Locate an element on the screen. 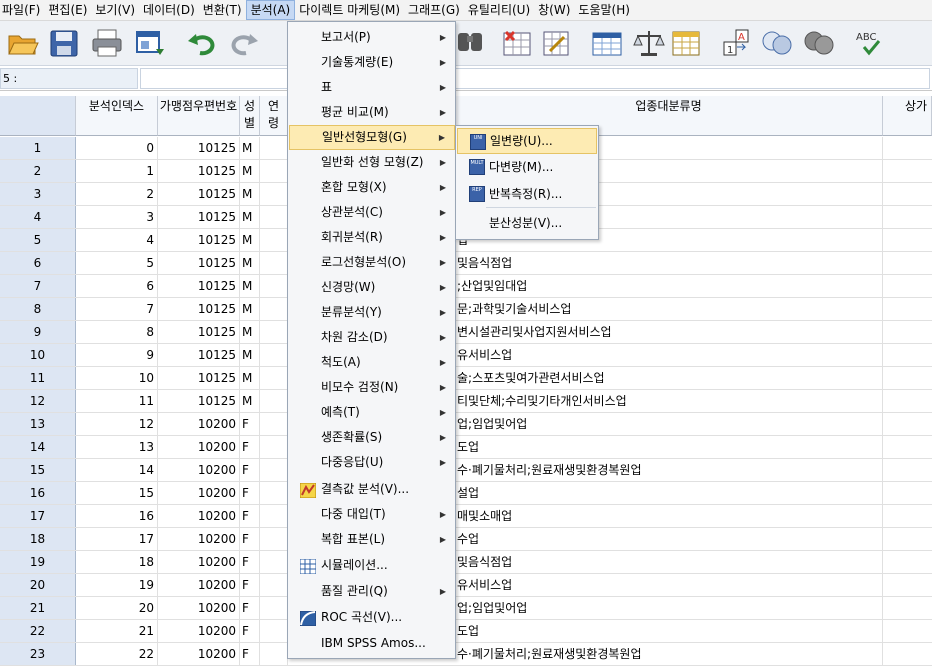 This screenshot has height=666, width=932. weight-cases-icon is located at coordinates (649, 43).